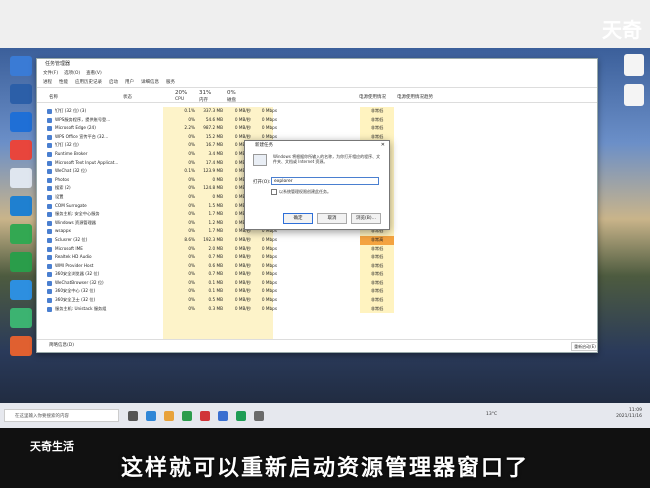 This screenshot has width=650, height=488. I want to click on task-view-icon, so click(133, 416).